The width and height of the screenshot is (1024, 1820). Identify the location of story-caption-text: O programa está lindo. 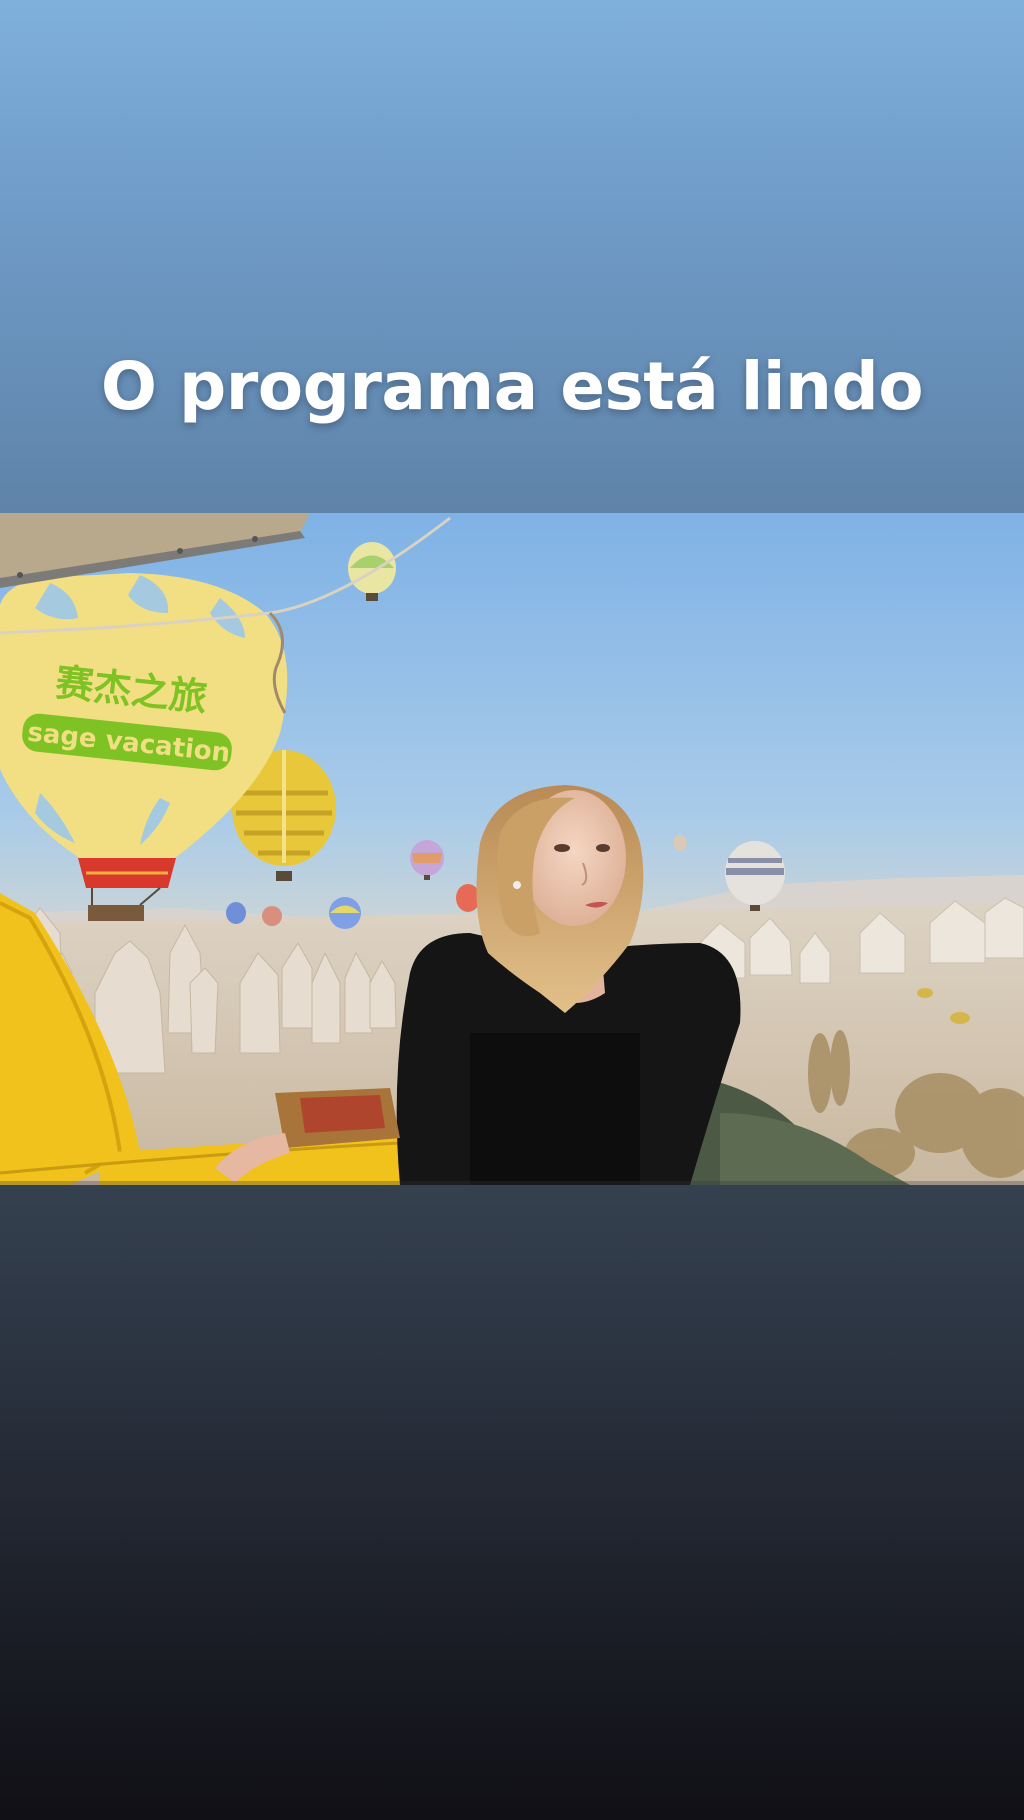
(512, 386).